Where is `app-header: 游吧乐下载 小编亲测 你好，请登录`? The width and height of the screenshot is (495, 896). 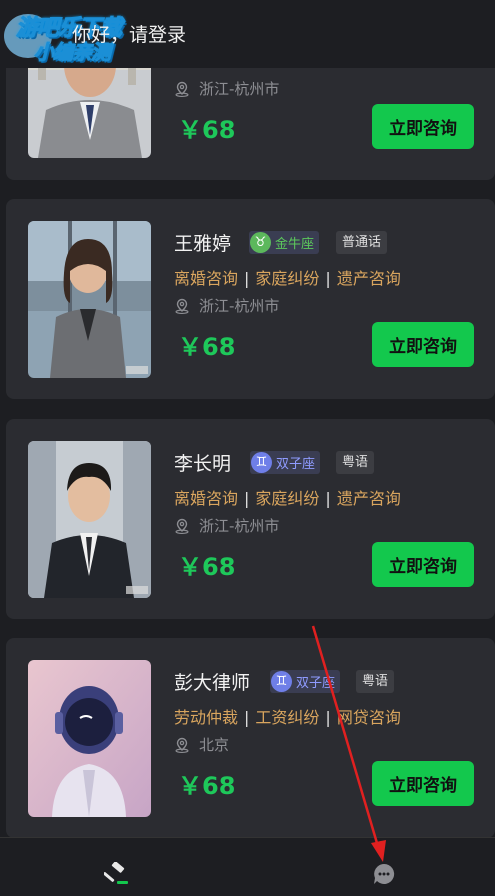 app-header: 游吧乐下载 小编亲测 你好，请登录 is located at coordinates (247, 34).